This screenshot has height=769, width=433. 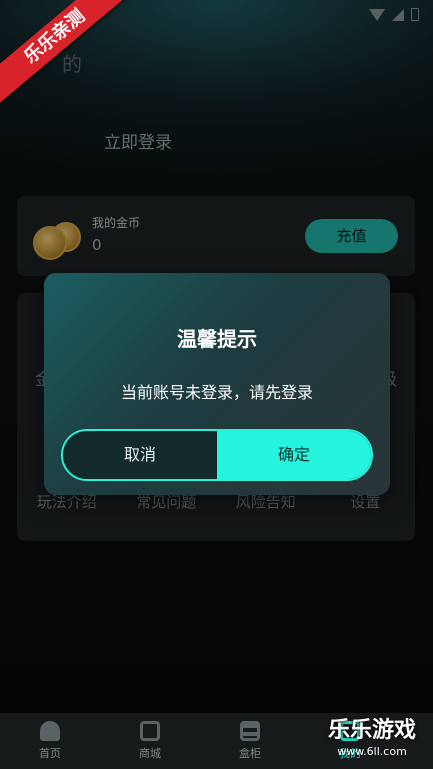 I want to click on dialog-buttons: 取消 确定, so click(x=217, y=455).